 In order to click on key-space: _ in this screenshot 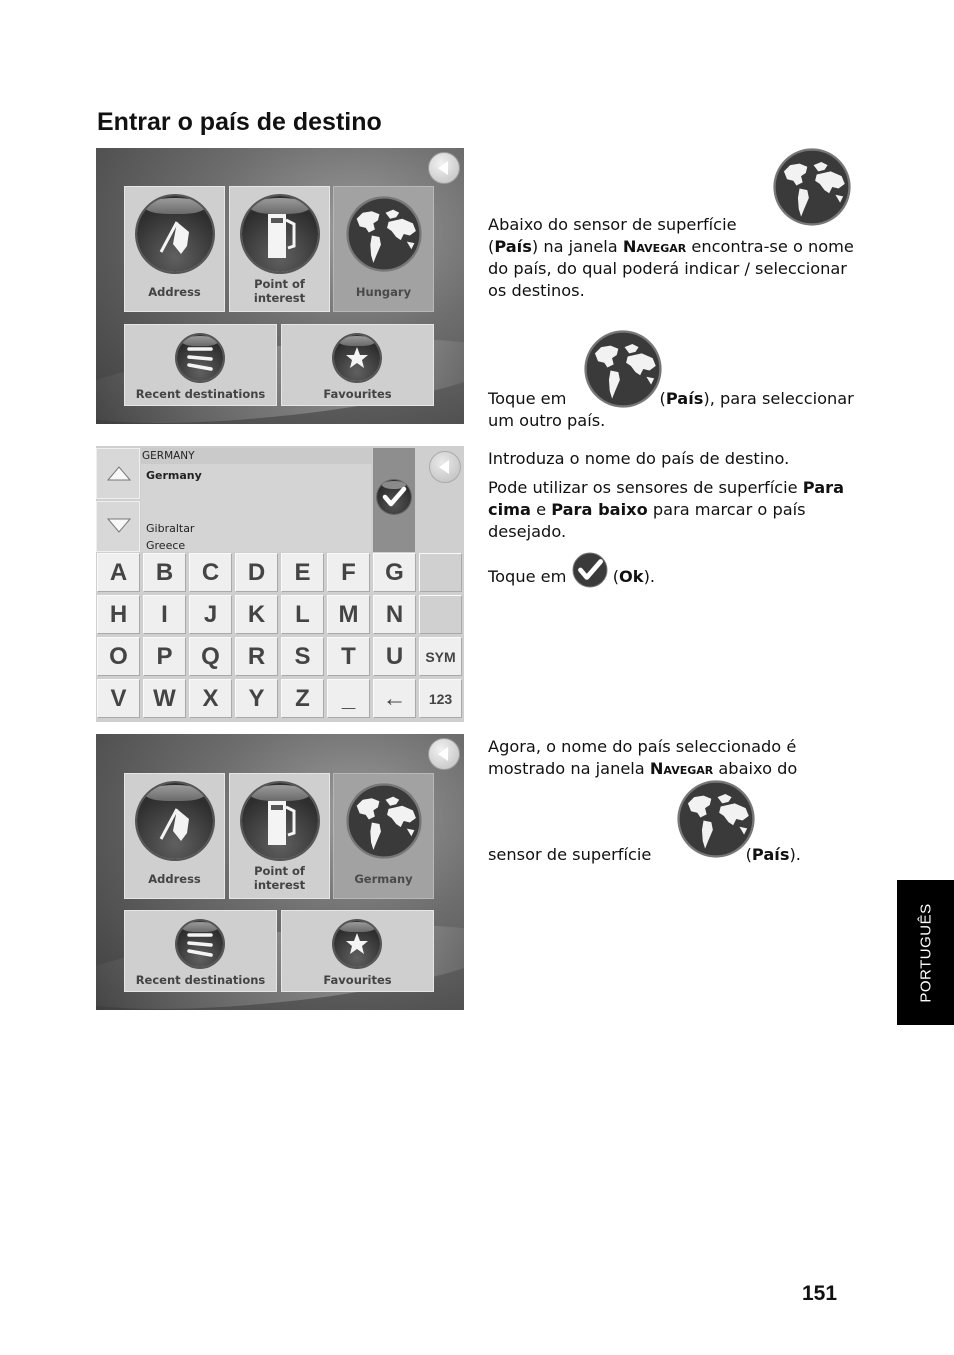, I will do `click(348, 698)`.